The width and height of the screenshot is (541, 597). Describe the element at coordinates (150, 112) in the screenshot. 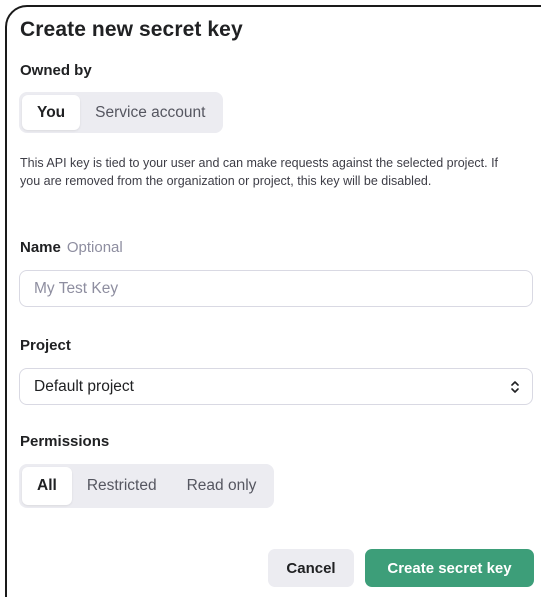

I see `owned-by-option-service-account: Service account` at that location.